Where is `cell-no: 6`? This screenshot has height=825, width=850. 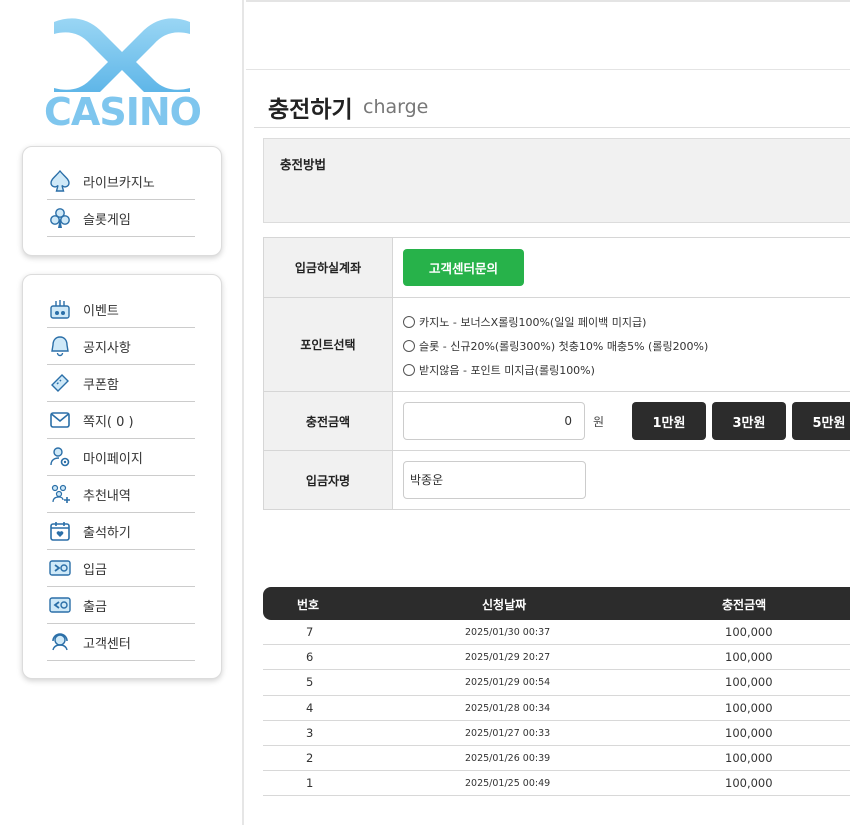
cell-no: 6 is located at coordinates (310, 657).